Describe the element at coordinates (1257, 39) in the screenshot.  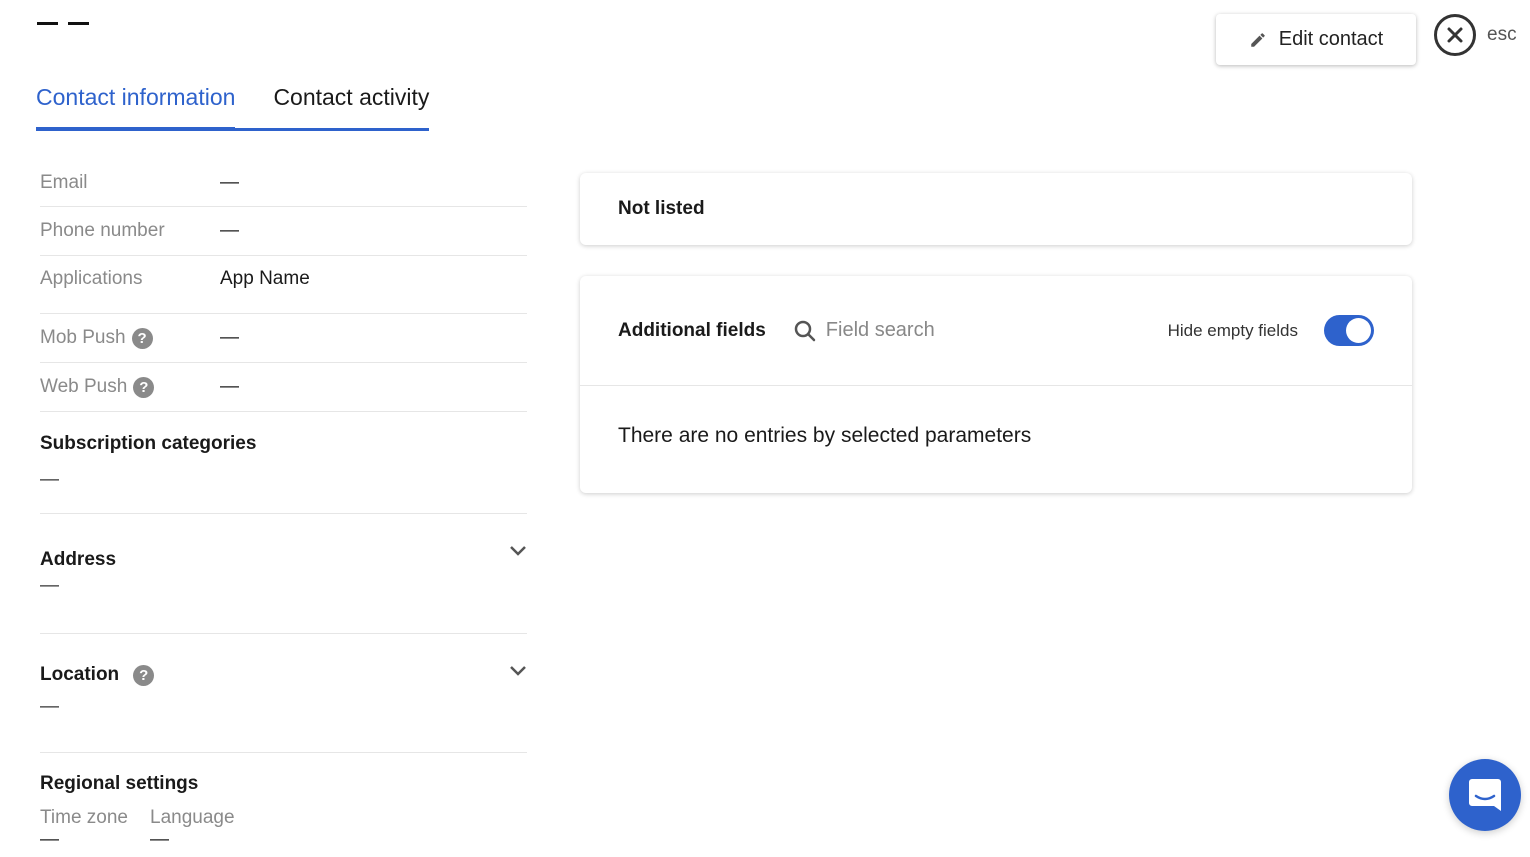
I see `pencil-icon` at that location.